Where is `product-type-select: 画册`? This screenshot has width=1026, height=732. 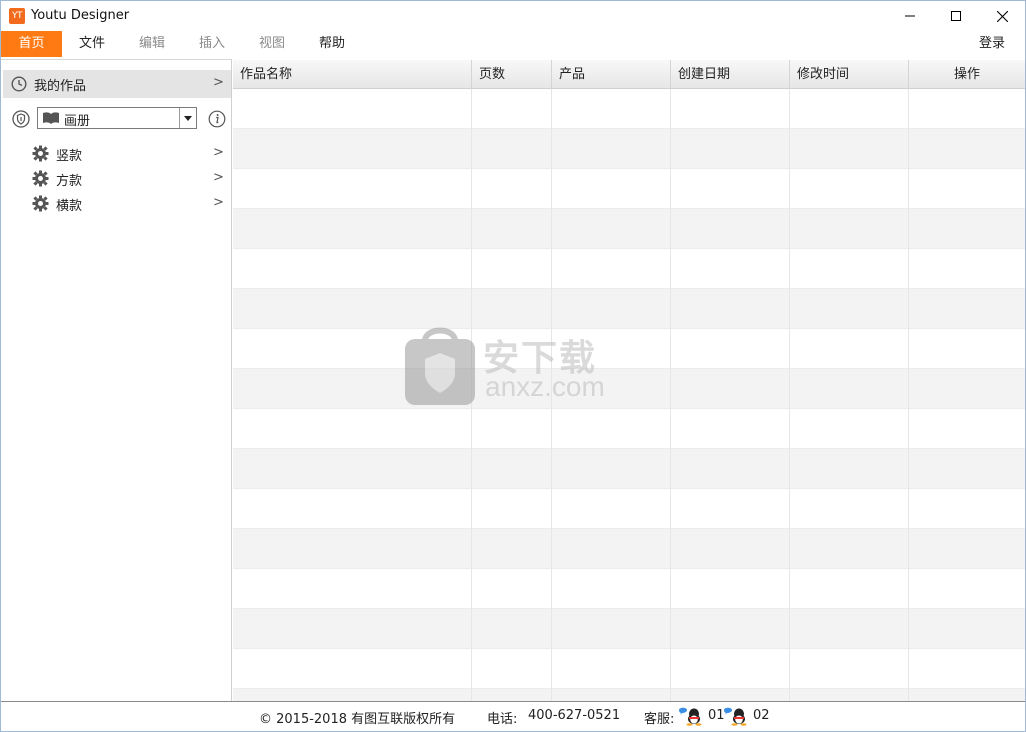 product-type-select: 画册 is located at coordinates (117, 118).